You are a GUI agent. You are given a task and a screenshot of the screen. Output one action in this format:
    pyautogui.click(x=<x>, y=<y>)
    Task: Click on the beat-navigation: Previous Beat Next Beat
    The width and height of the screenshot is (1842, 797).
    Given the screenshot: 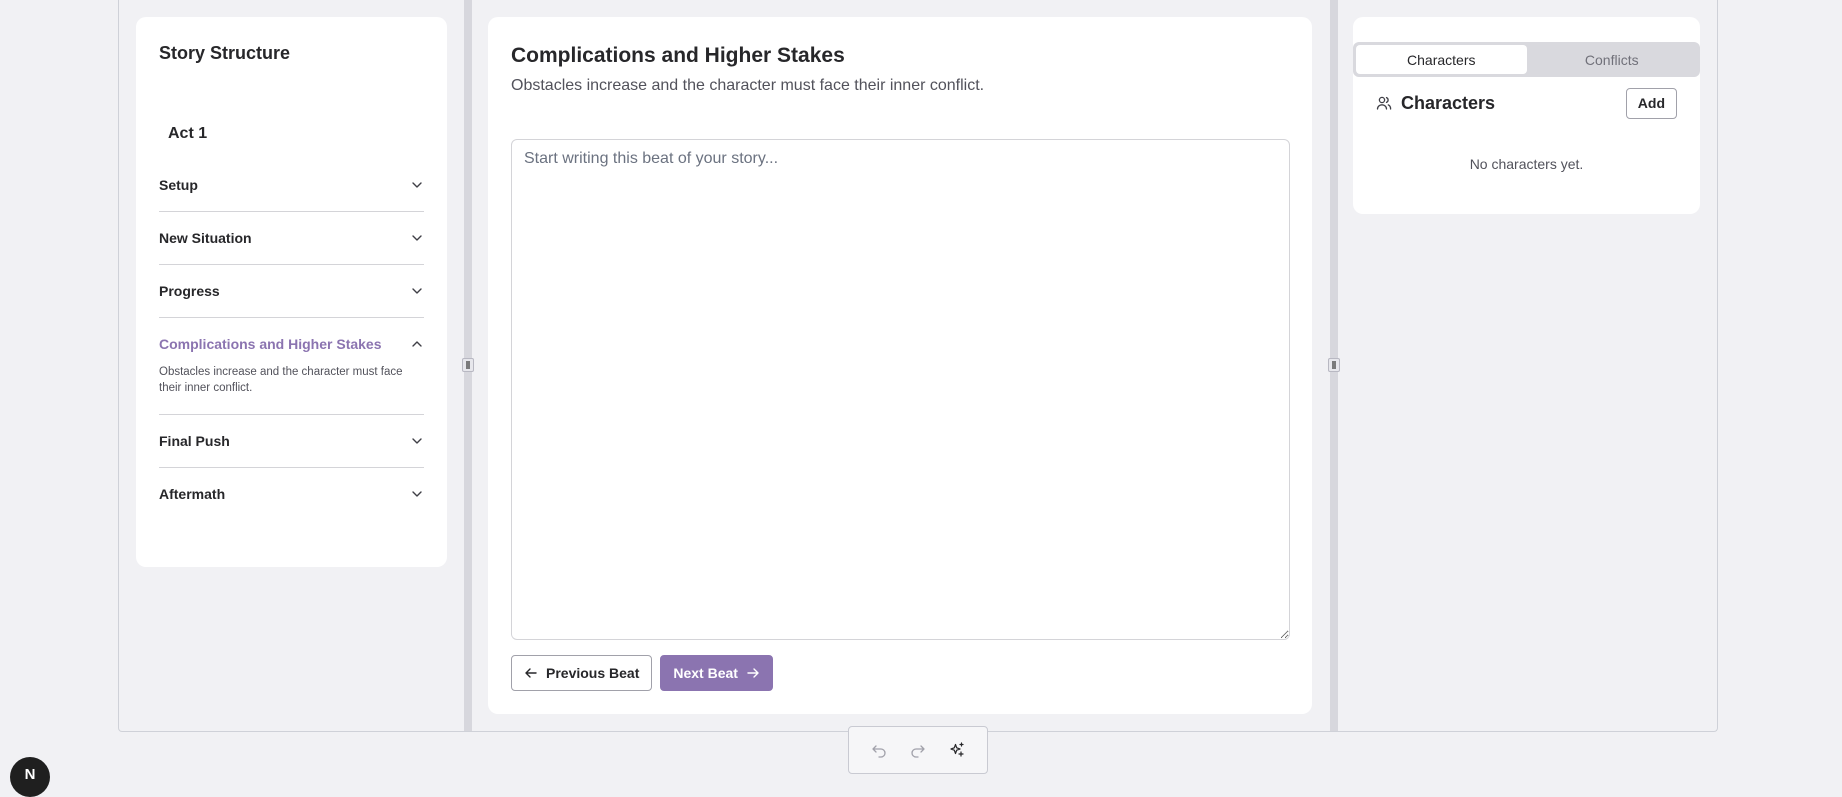 What is the action you would take?
    pyautogui.click(x=642, y=673)
    